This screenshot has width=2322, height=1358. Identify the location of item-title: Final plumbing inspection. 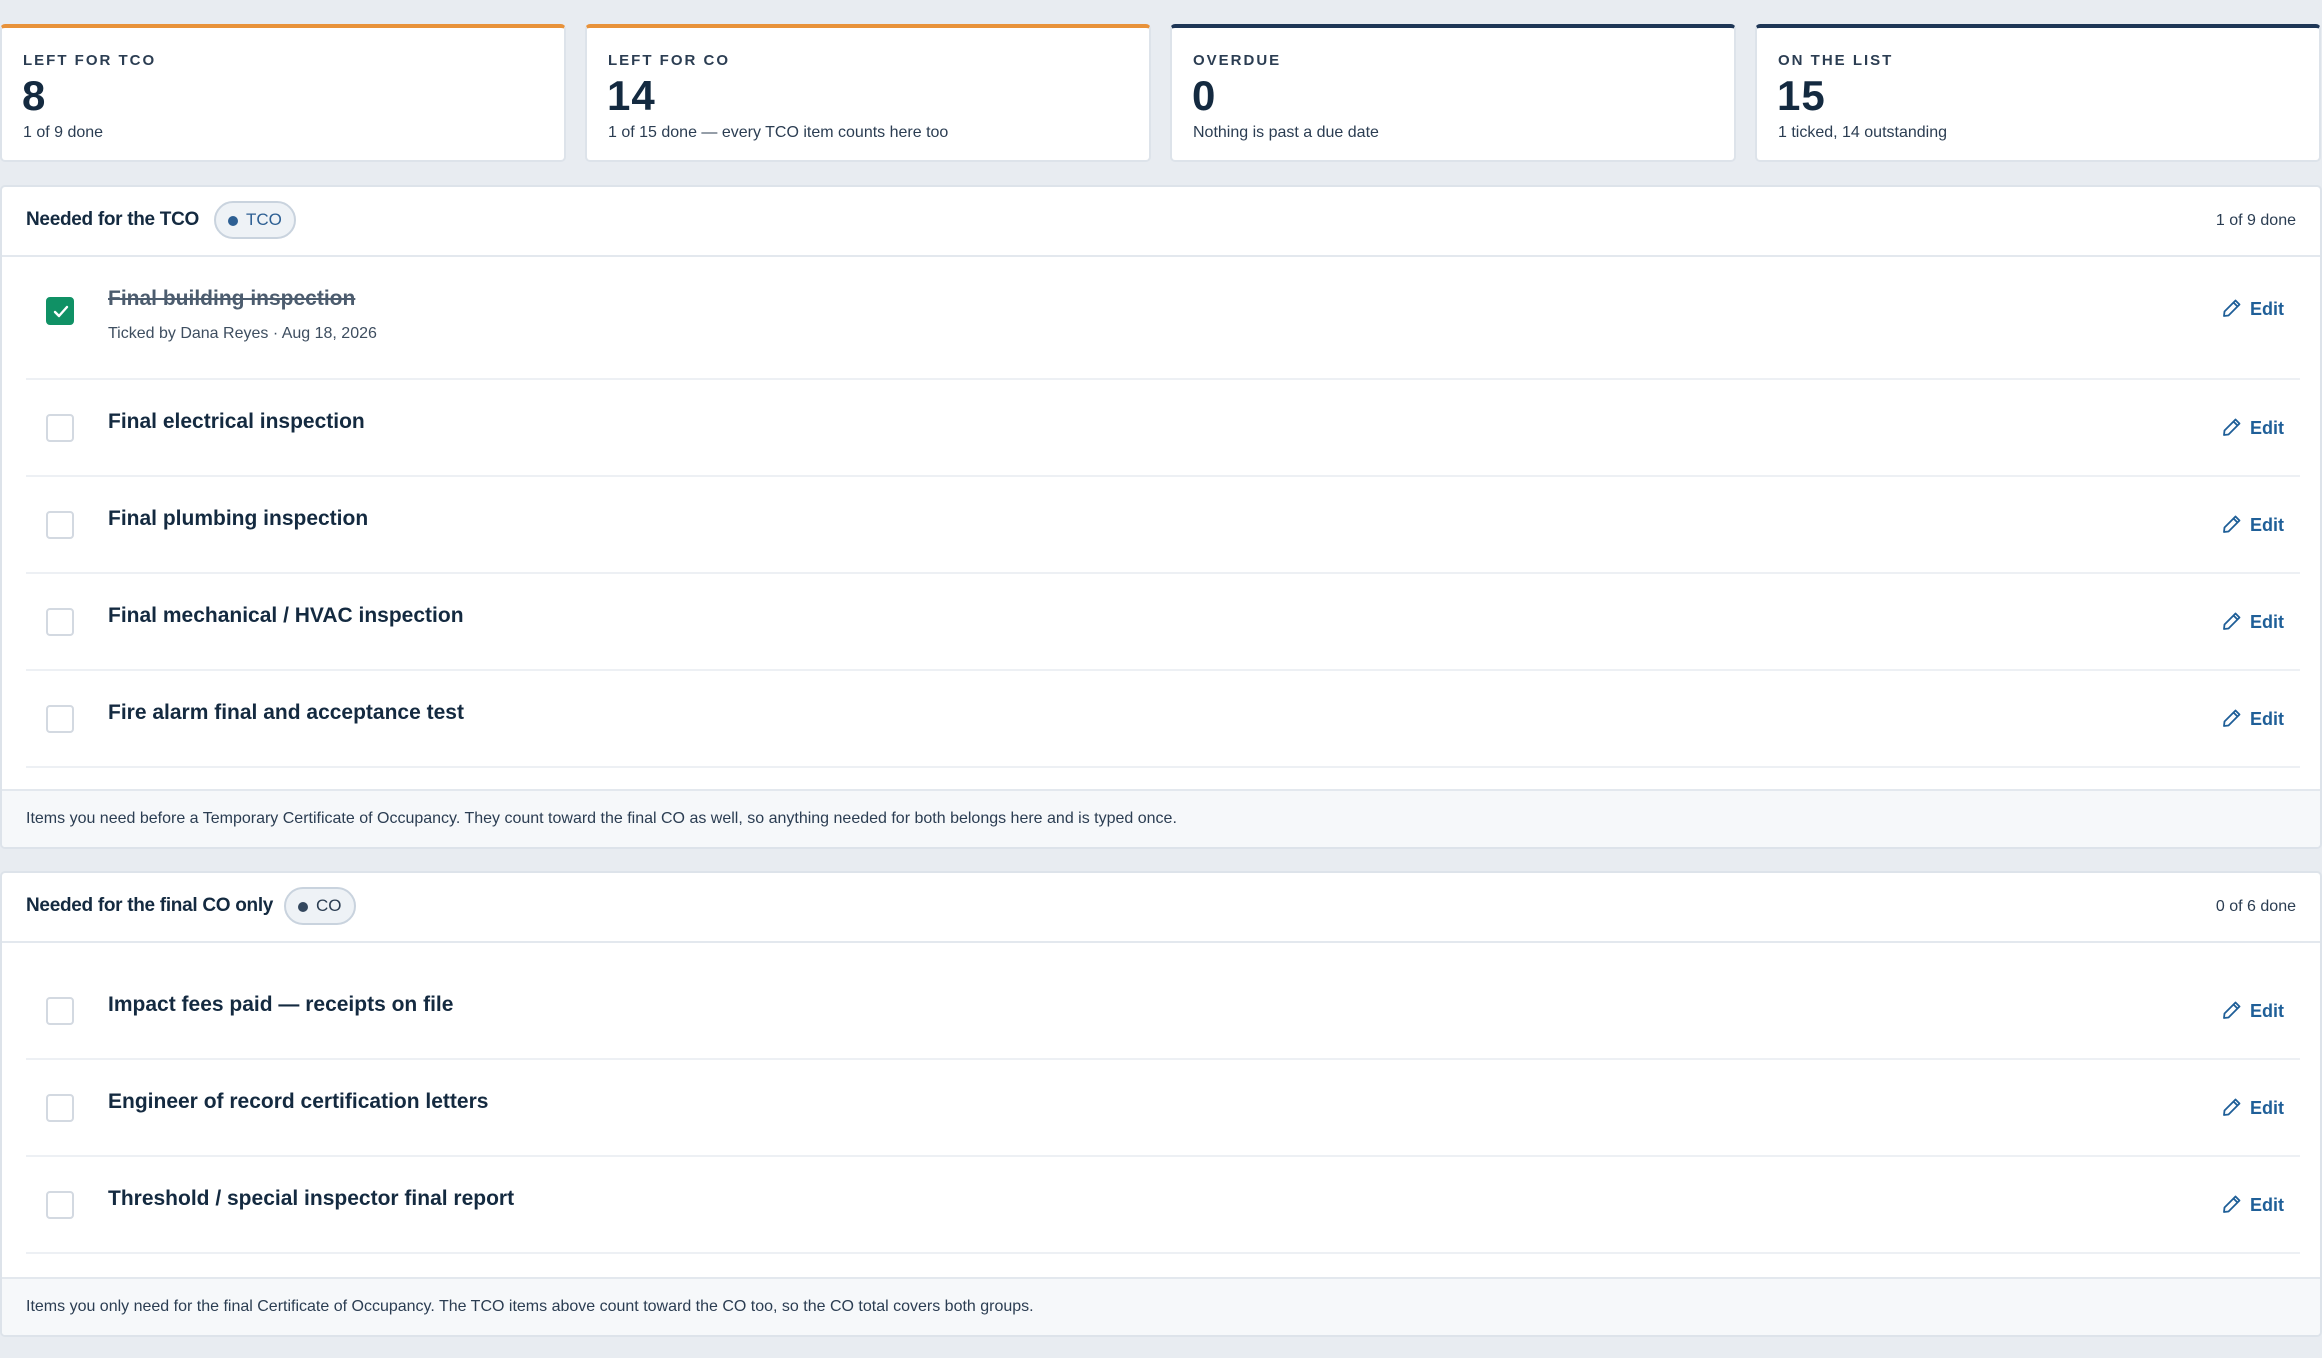
(238, 518).